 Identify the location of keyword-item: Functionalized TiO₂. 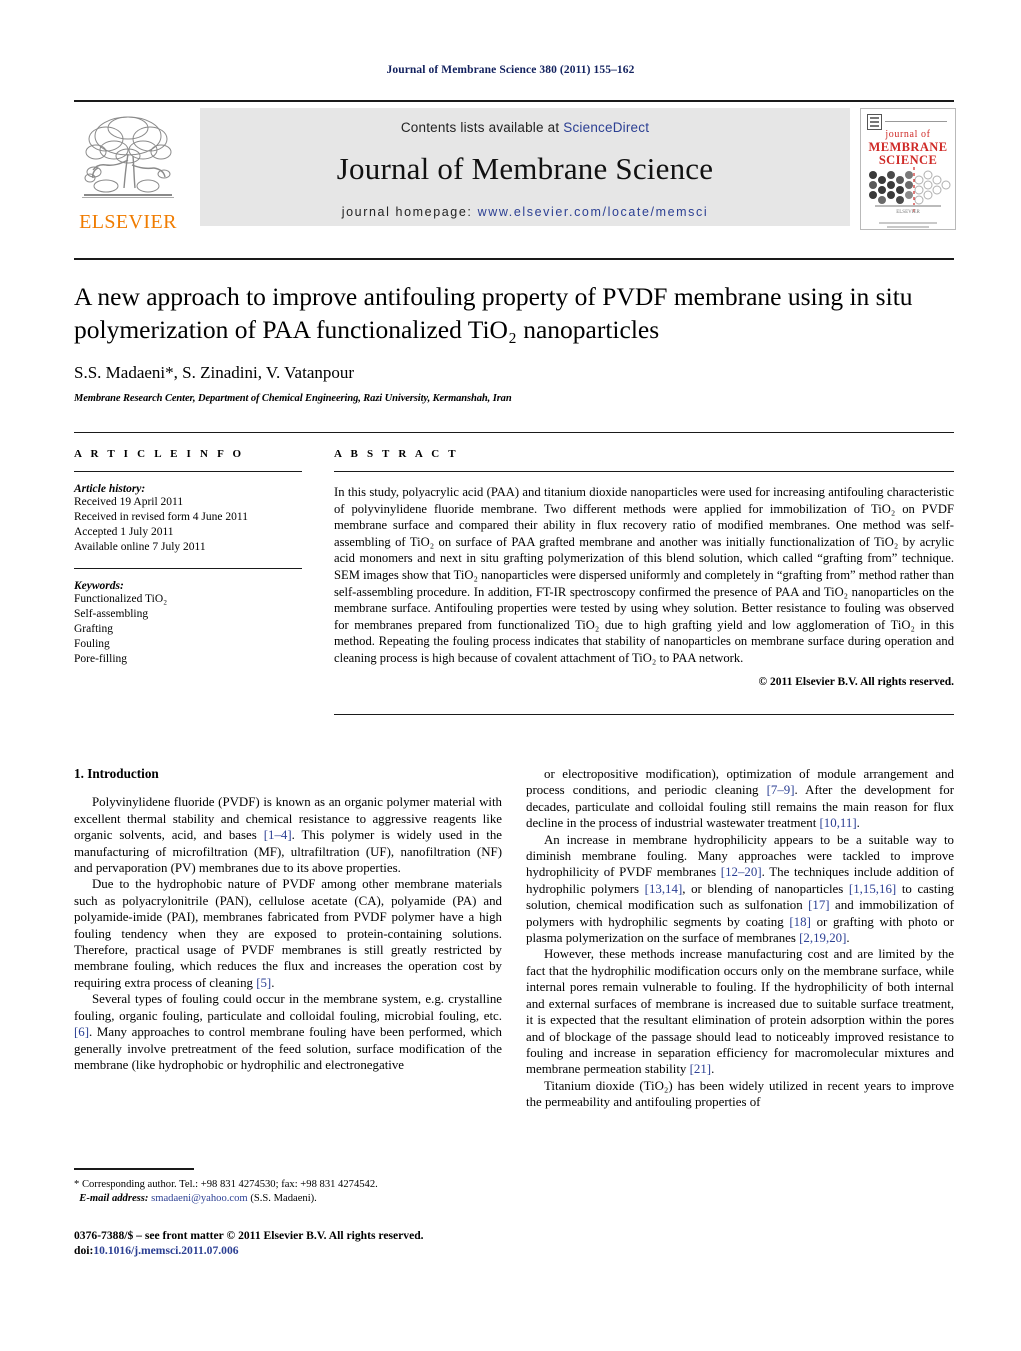
(121, 599).